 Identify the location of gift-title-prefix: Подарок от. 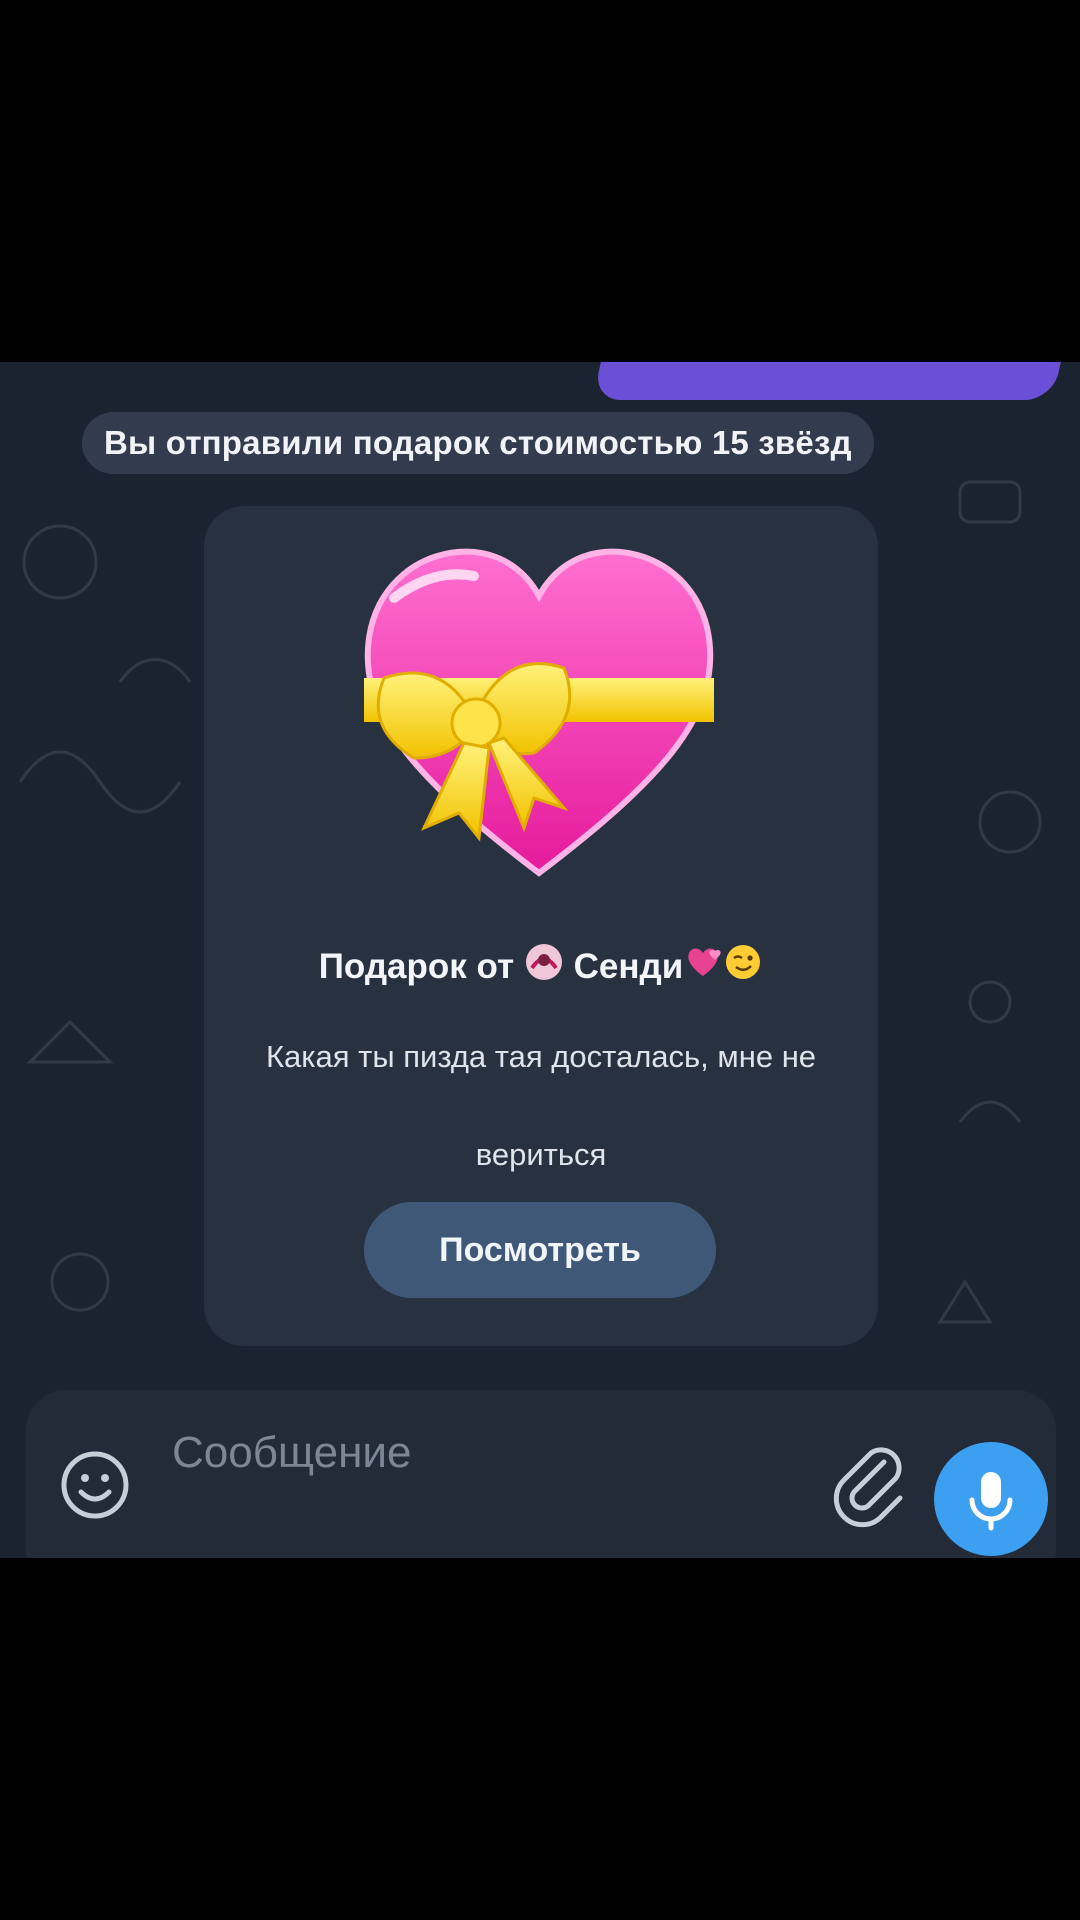
(416, 966).